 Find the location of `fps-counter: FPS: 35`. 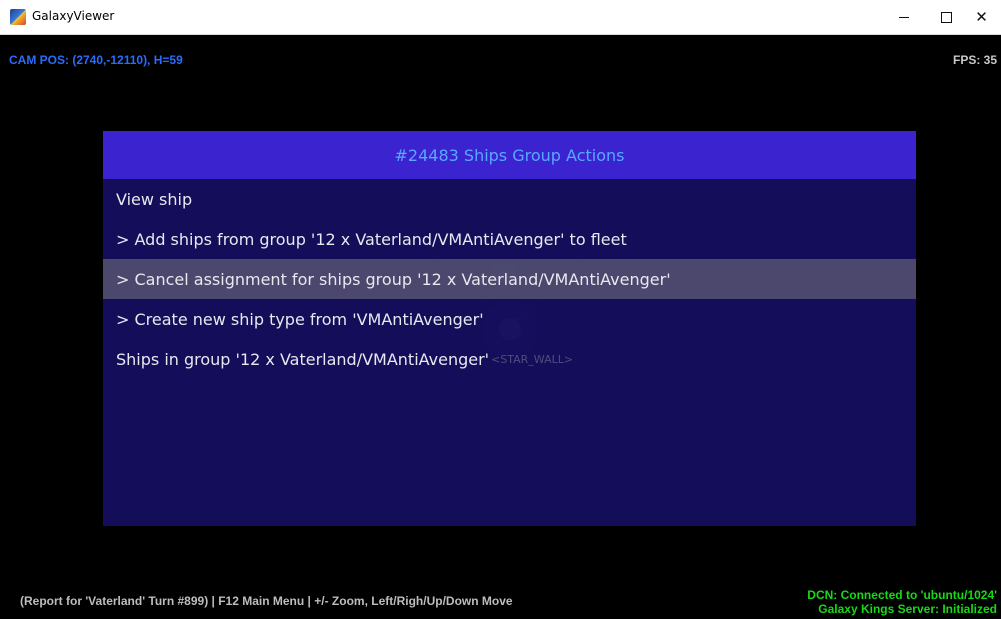

fps-counter: FPS: 35 is located at coordinates (974, 60).